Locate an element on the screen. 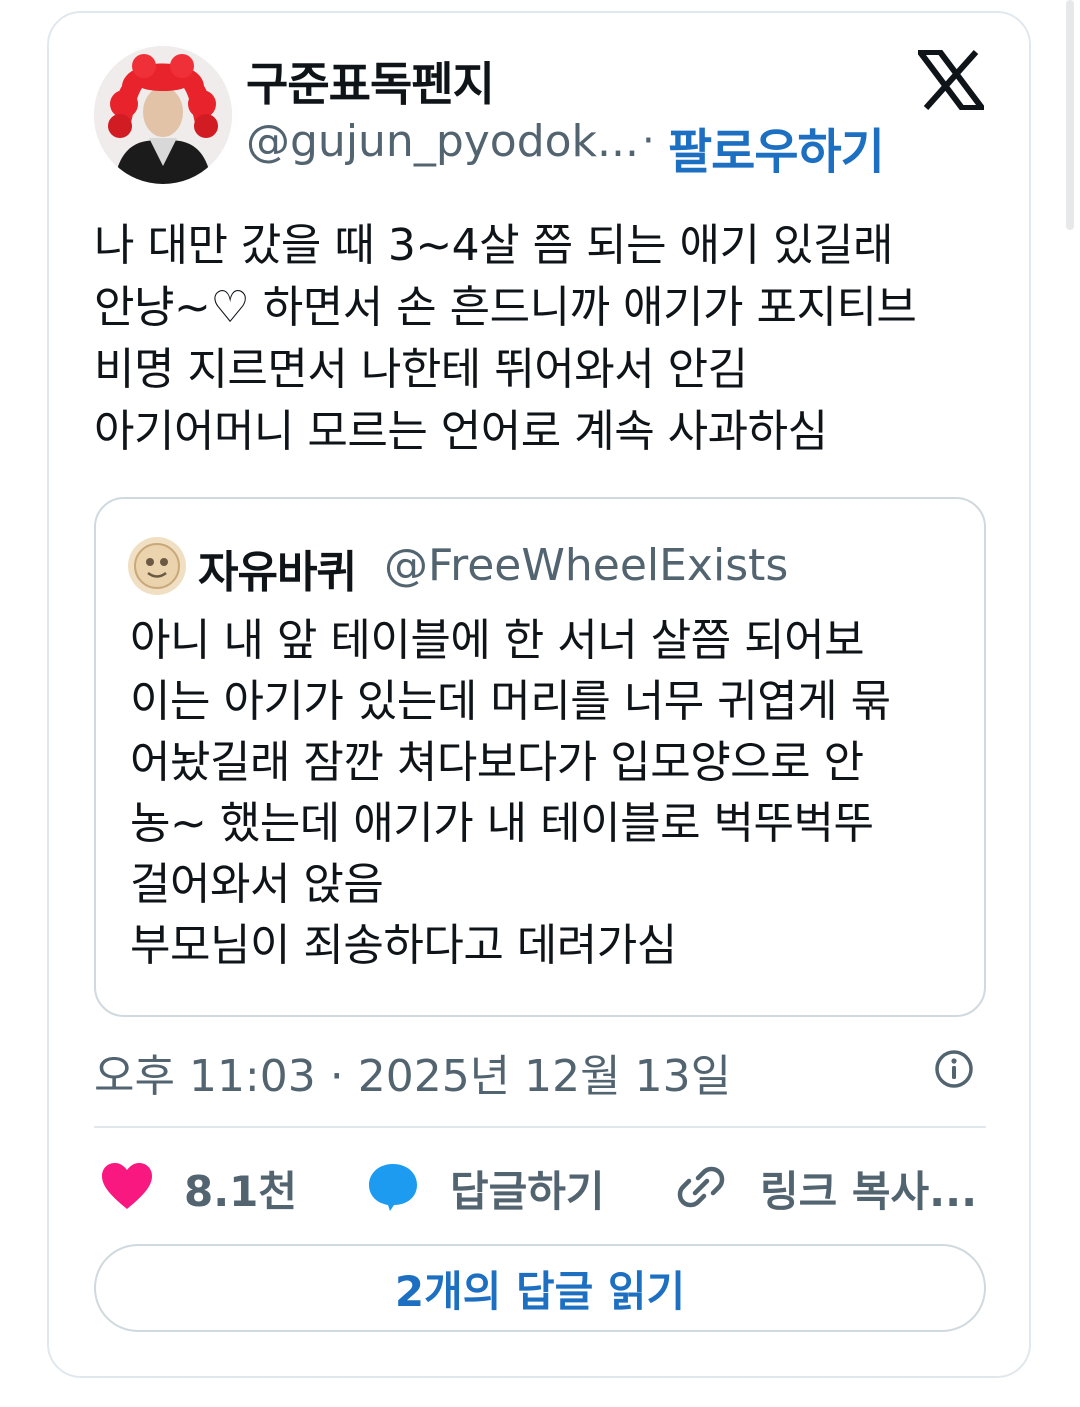 The width and height of the screenshot is (1080, 1407). author-avatar is located at coordinates (163, 115).